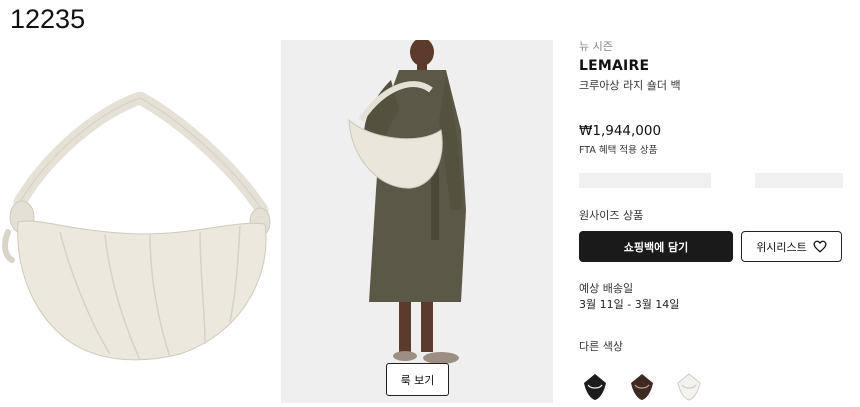 The image size is (860, 407). I want to click on price-note: FTA 혜택 적용 상품, so click(618, 150).